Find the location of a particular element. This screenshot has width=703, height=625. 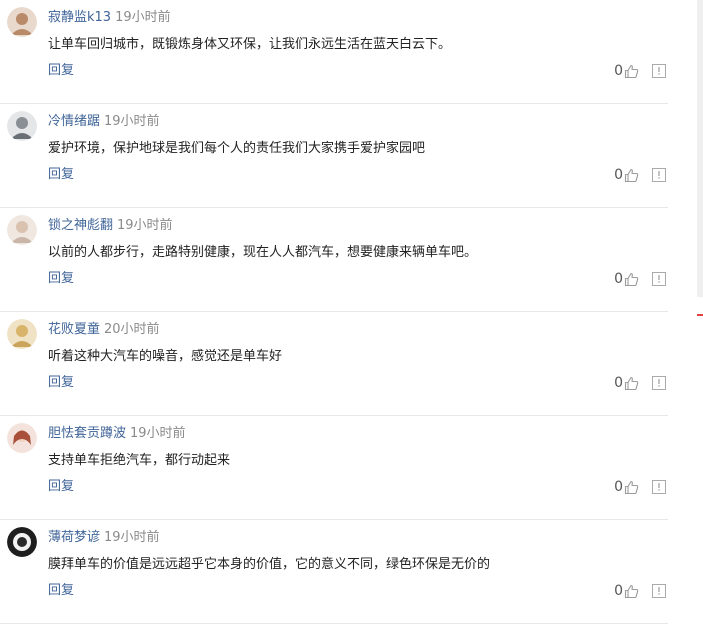

scroll-marker is located at coordinates (700, 315).